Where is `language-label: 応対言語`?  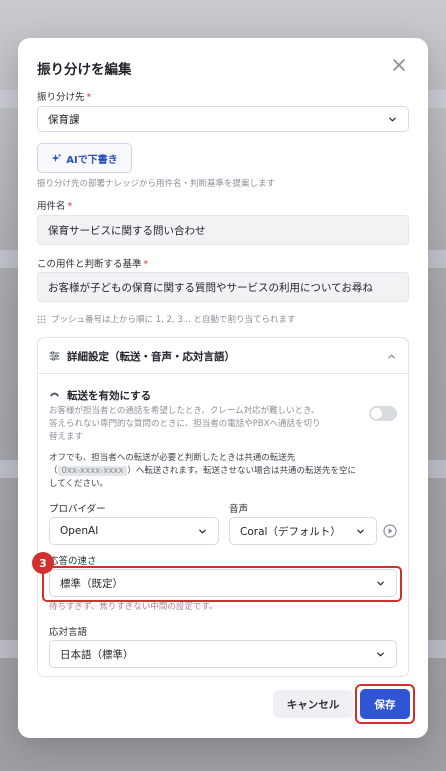
language-label: 応対言語 is located at coordinates (68, 632).